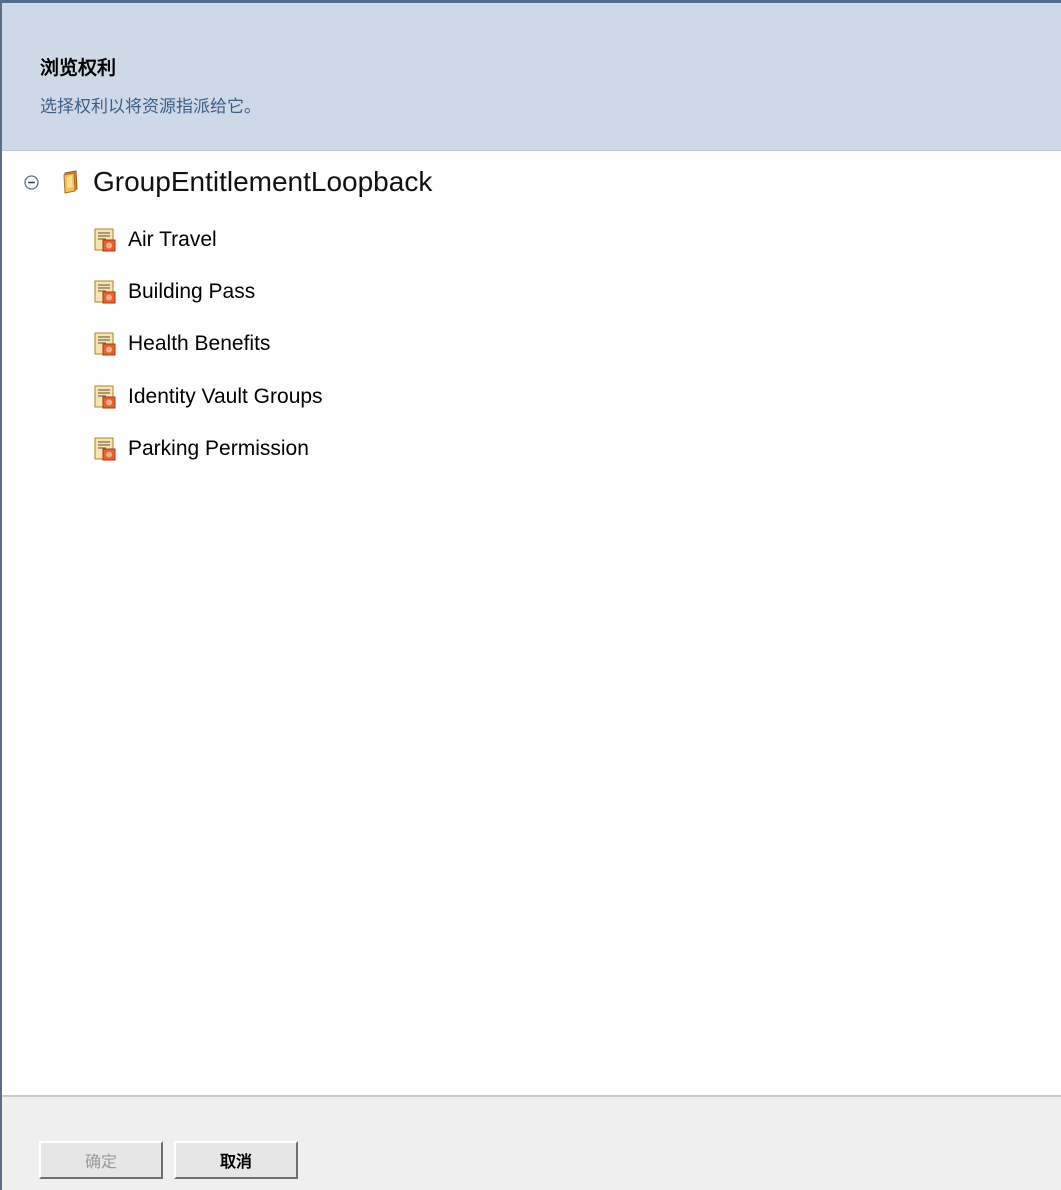 The height and width of the screenshot is (1190, 1061). Describe the element at coordinates (172, 239) in the screenshot. I see `tree-item-label: Air Travel` at that location.